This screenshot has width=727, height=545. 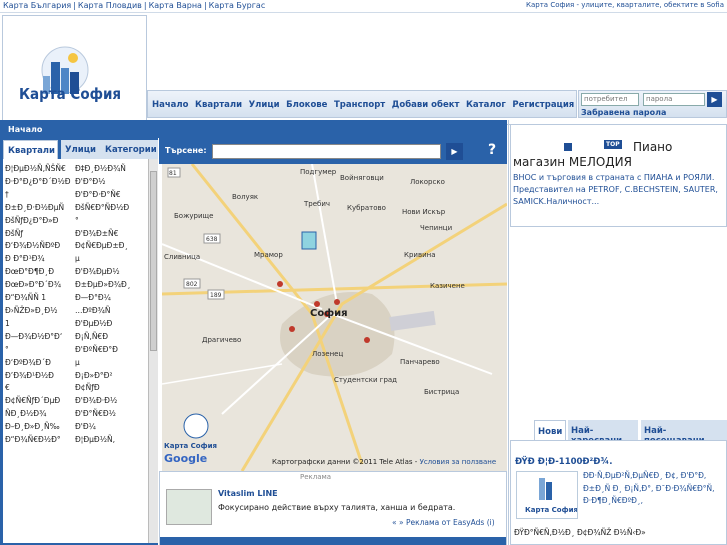 I want to click on tab-districts: Квартали, so click(x=30, y=149).